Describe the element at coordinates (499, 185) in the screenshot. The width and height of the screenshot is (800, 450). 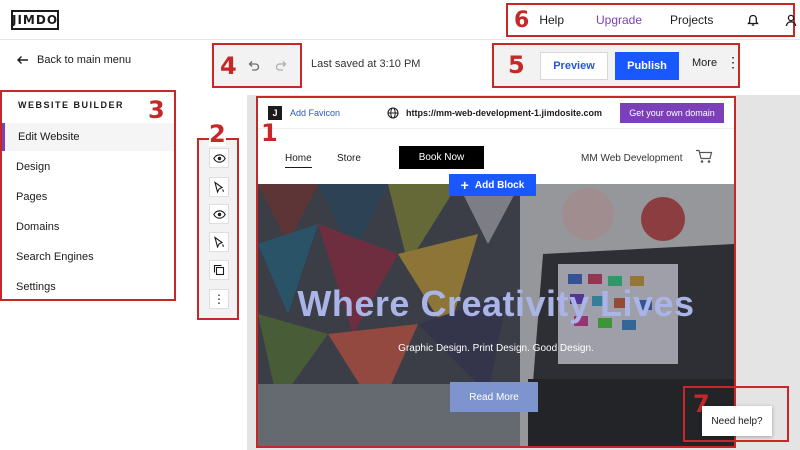
I see `add-block-label: Add Block` at that location.